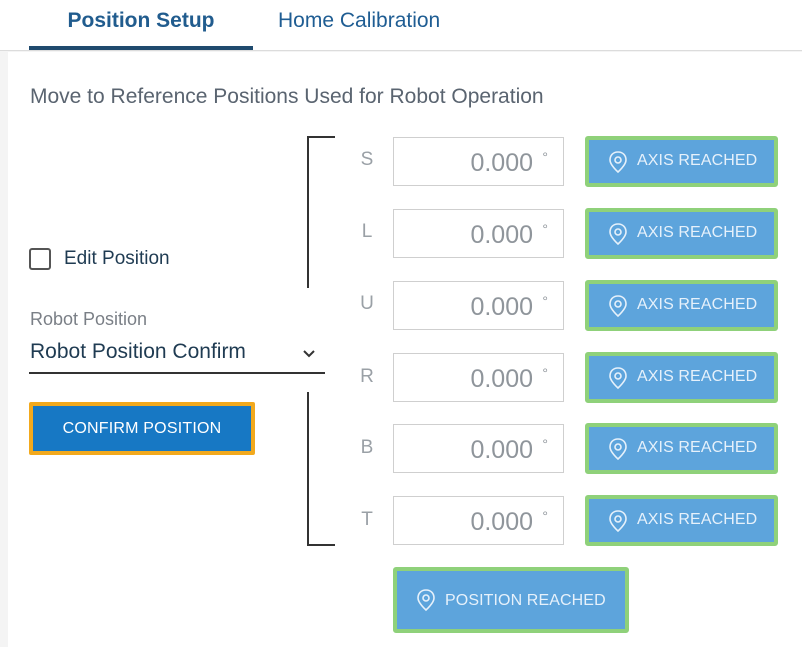 The image size is (802, 647). Describe the element at coordinates (367, 231) in the screenshot. I see `axis-label-l: L` at that location.